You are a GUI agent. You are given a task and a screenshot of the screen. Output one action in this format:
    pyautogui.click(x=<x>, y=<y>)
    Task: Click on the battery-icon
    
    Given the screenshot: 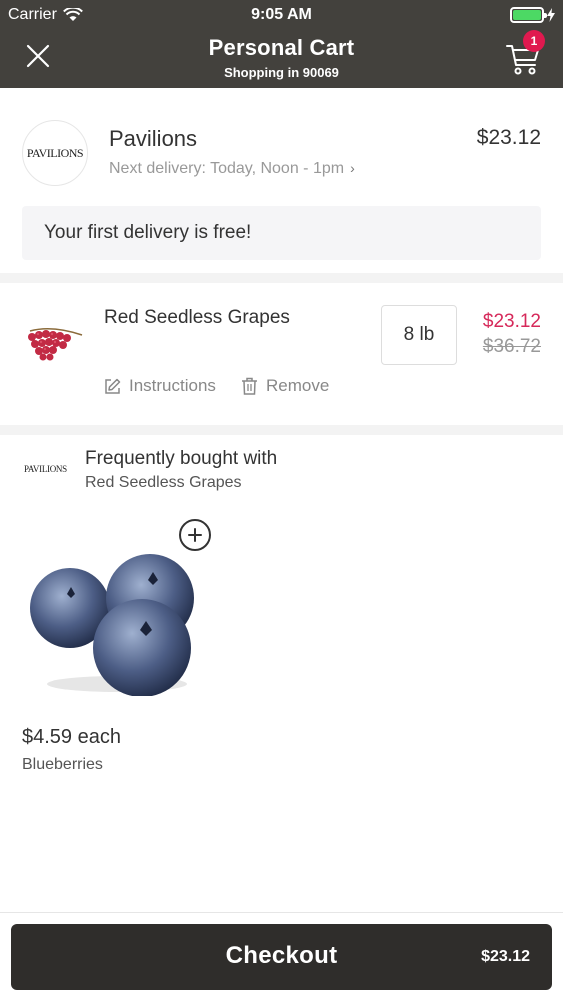 What is the action you would take?
    pyautogui.click(x=528, y=15)
    